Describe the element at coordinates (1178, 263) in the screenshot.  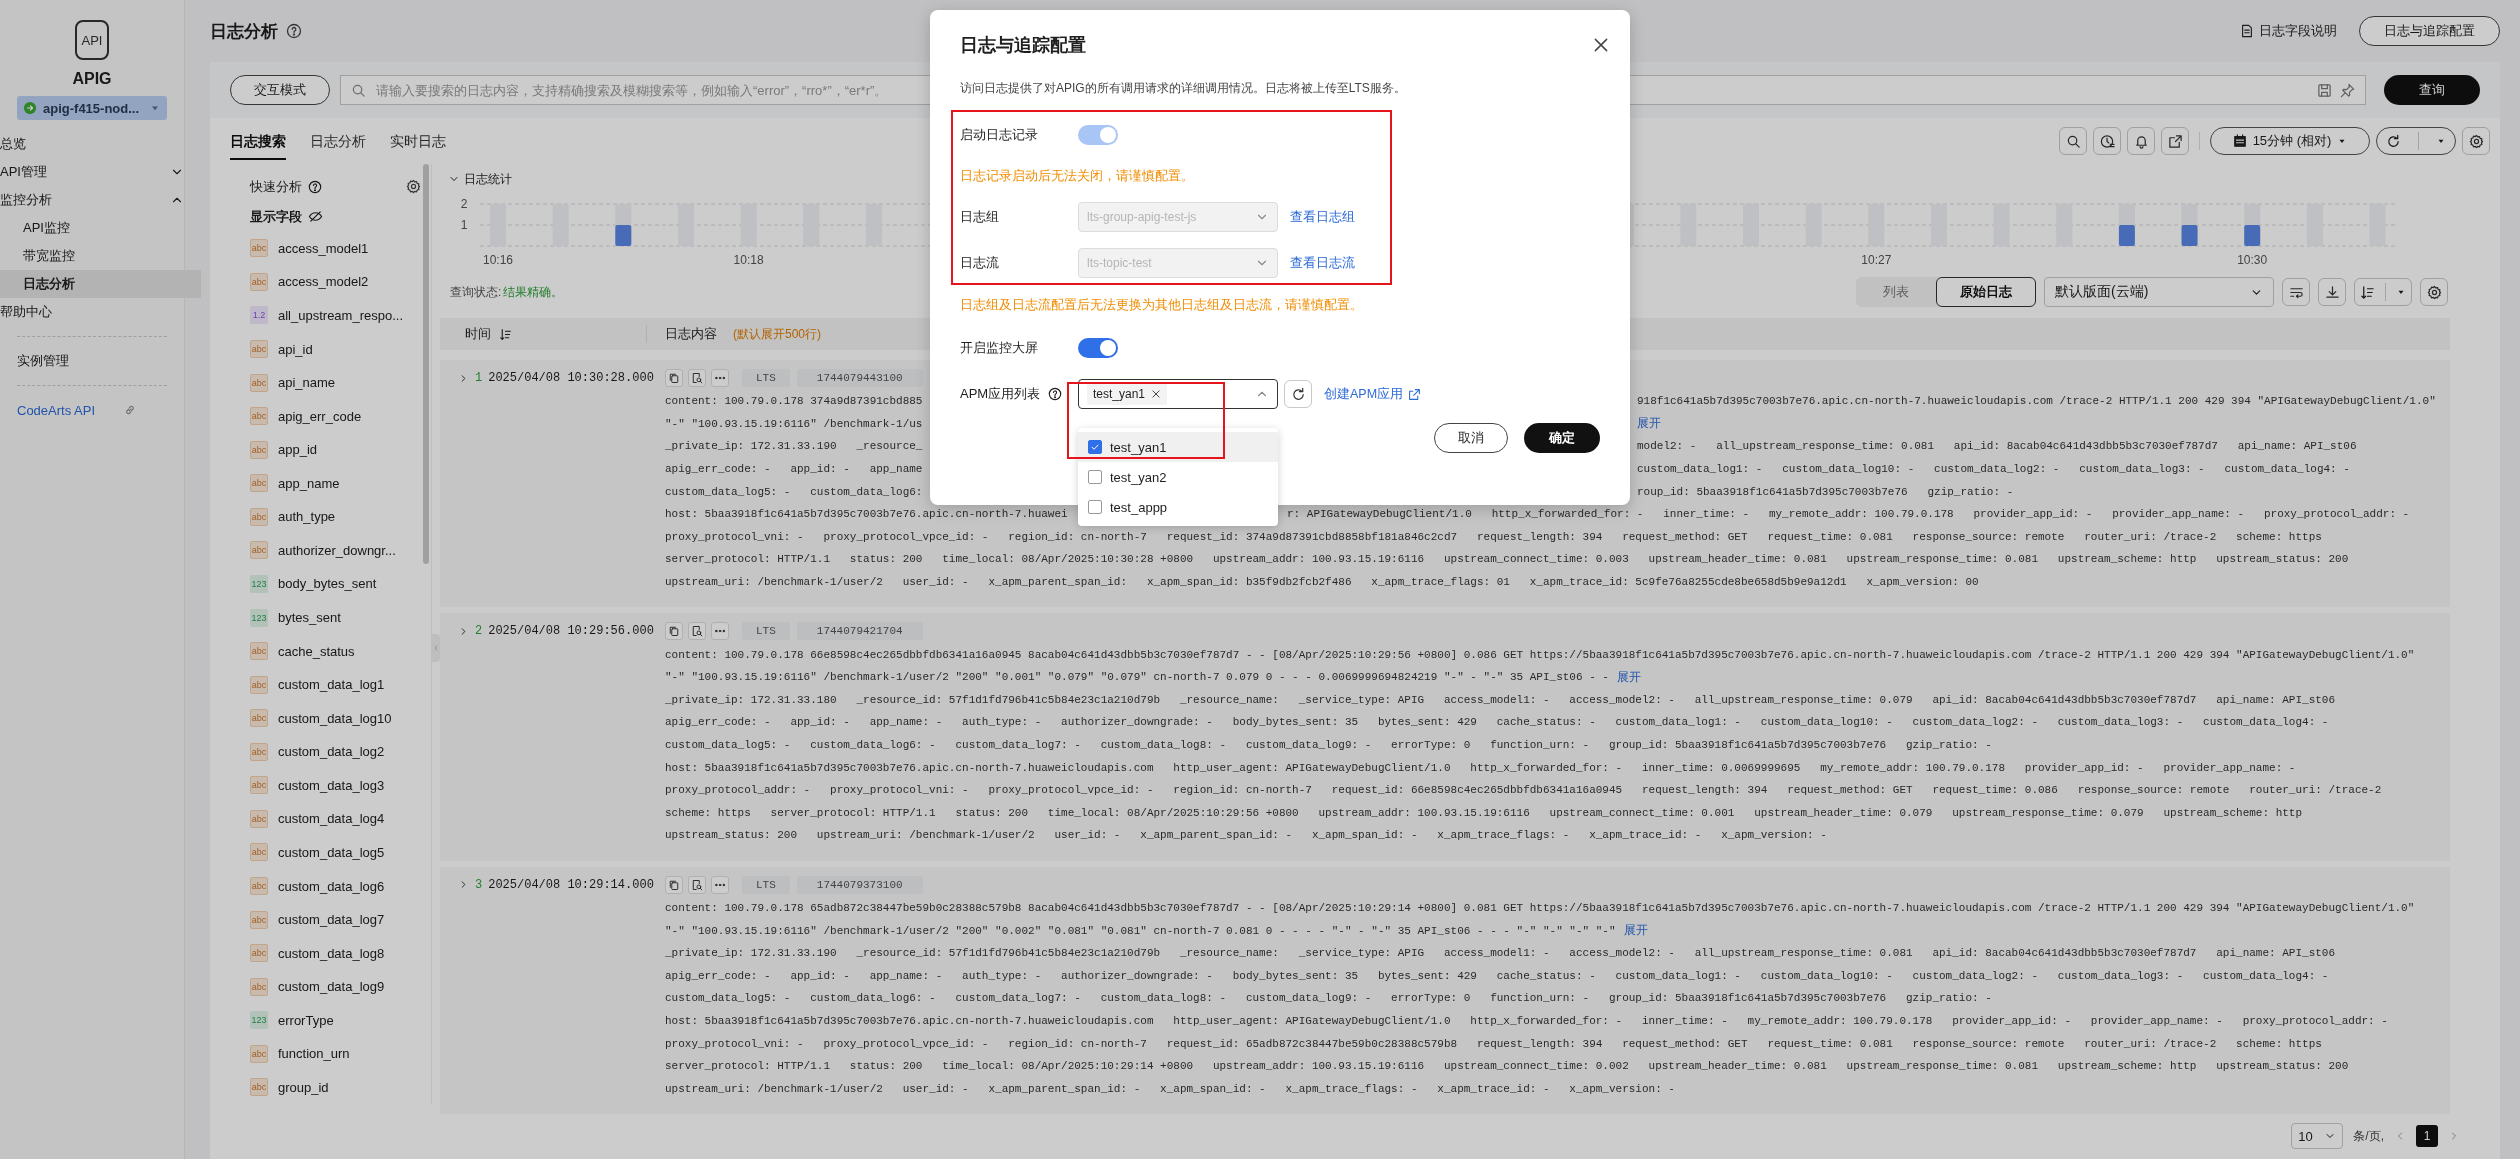
I see `select-field: lts-topic-test` at that location.